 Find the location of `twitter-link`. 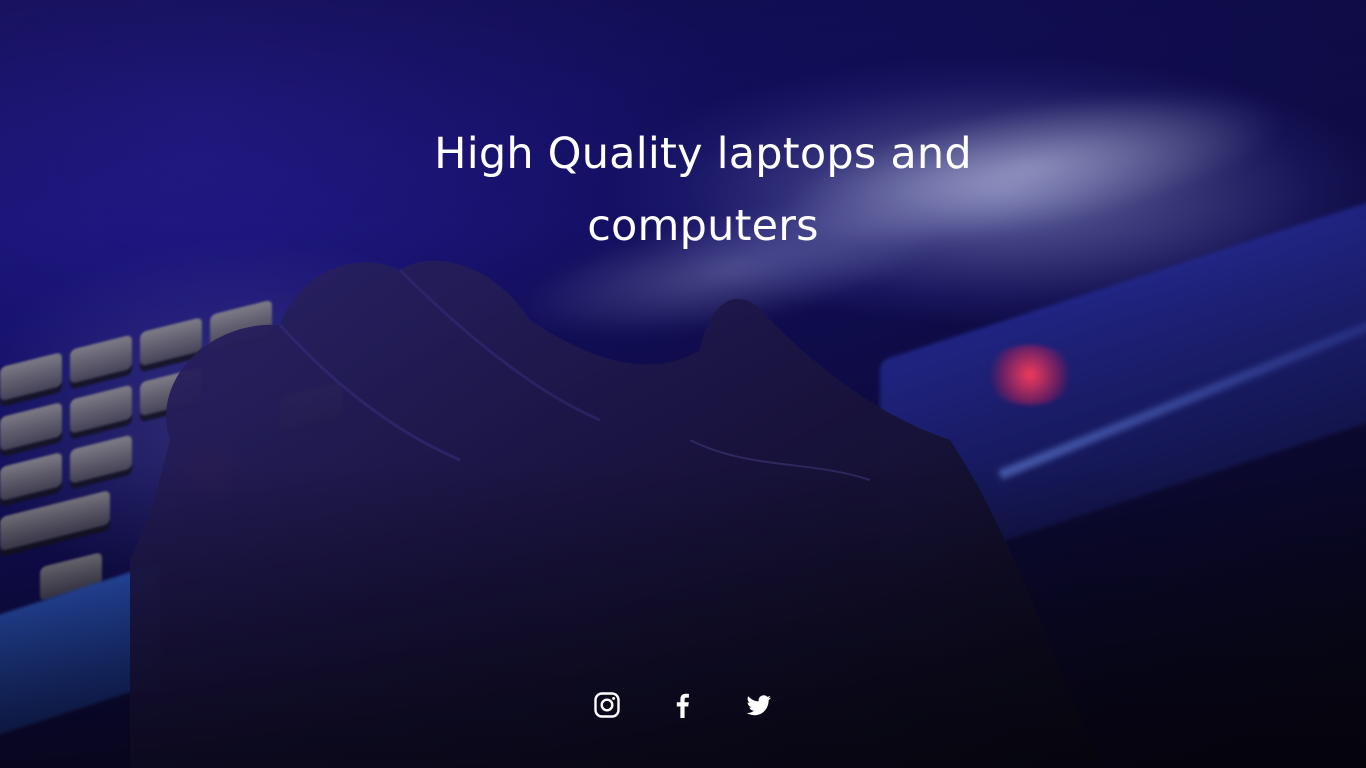

twitter-link is located at coordinates (759, 705).